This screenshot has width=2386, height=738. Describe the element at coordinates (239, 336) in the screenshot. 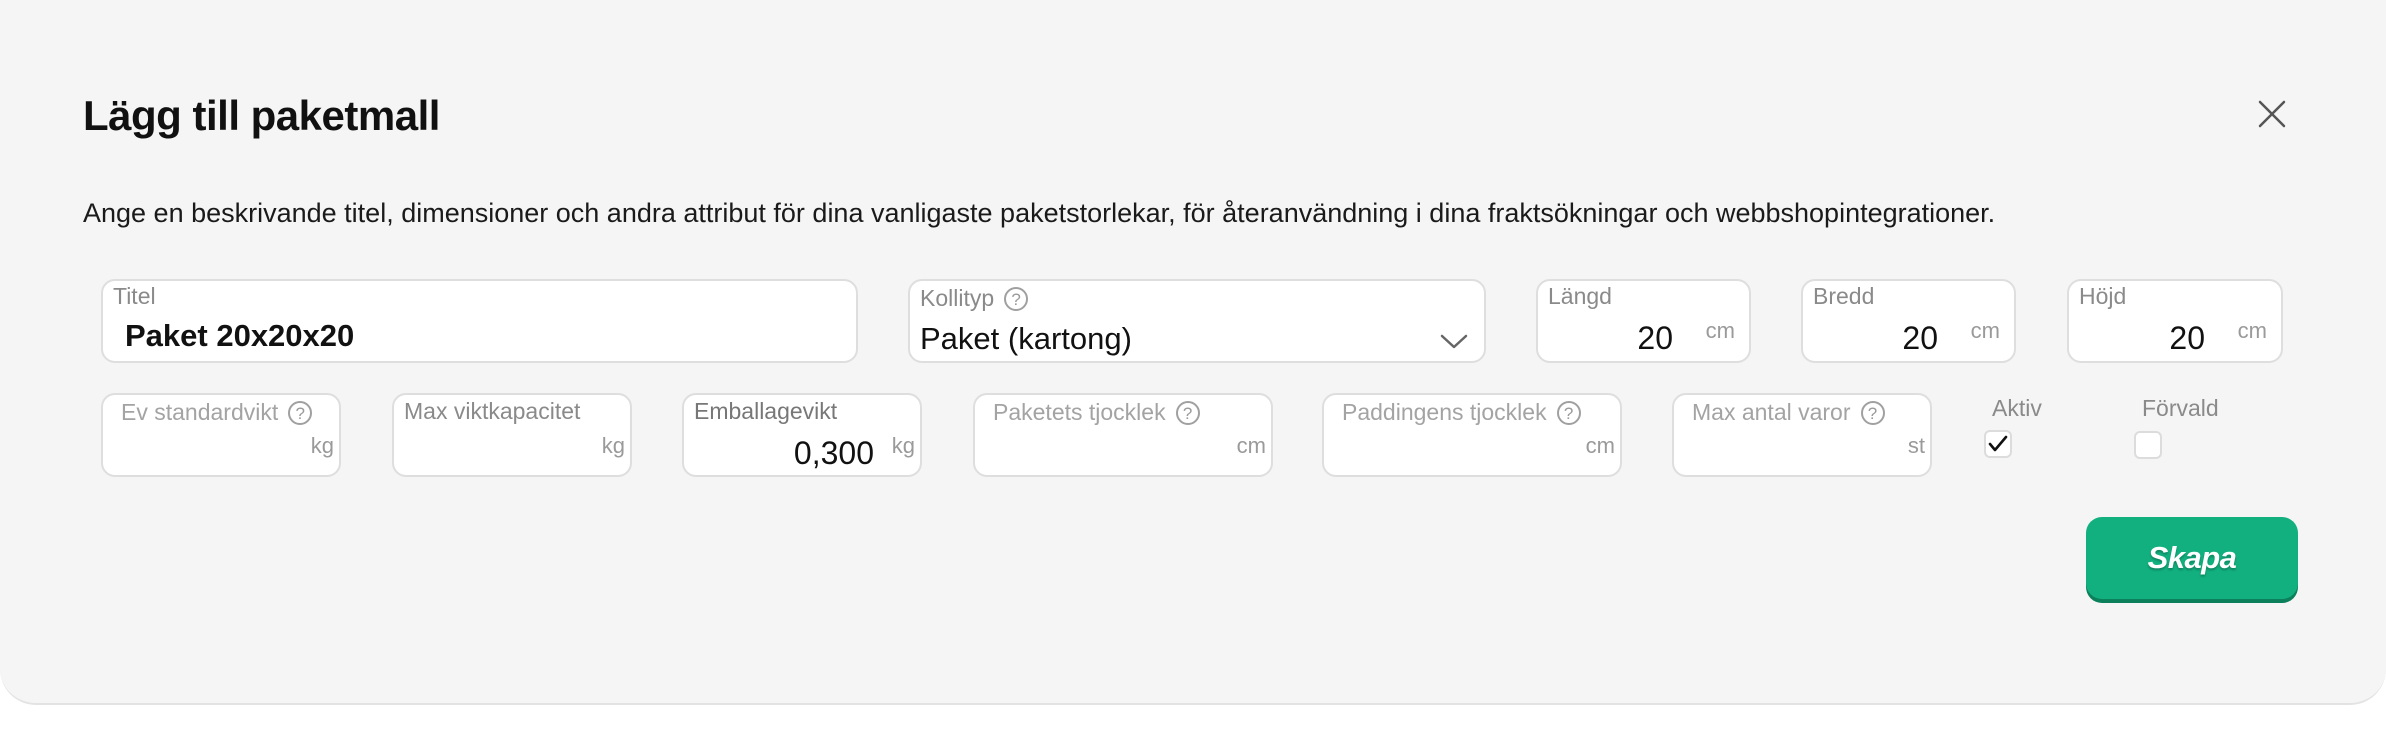

I see `titel-input-value: Paket 20x20x20` at that location.